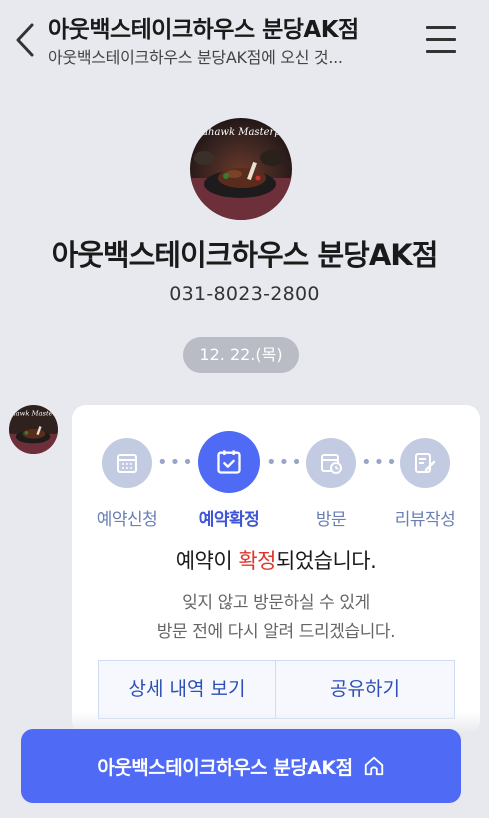 This screenshot has width=489, height=818. I want to click on step-label-visit: 방문, so click(331, 520).